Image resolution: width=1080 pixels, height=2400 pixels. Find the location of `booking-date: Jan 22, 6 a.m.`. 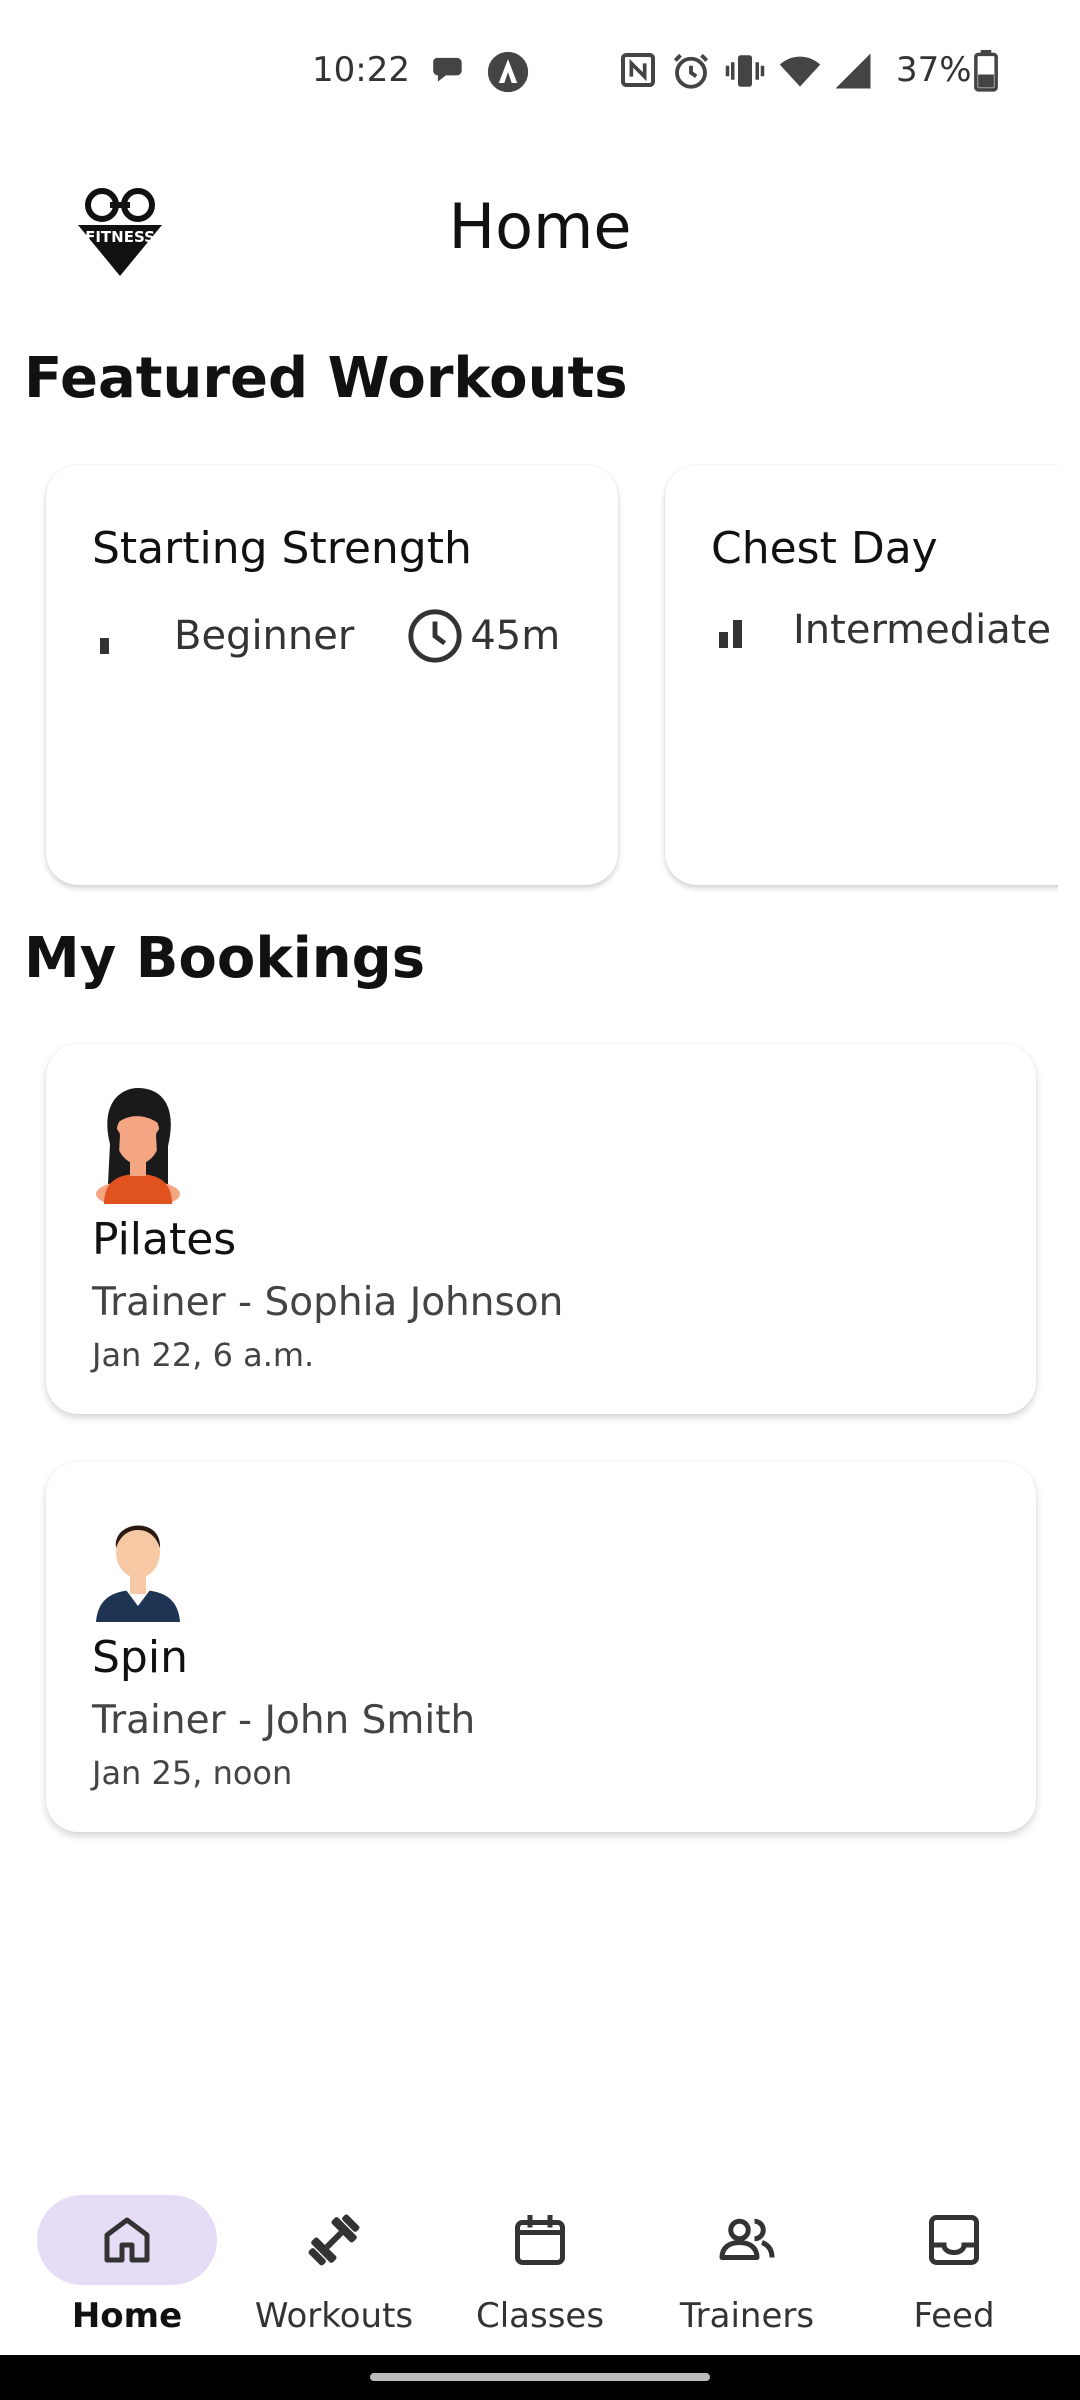

booking-date: Jan 22, 6 a.m. is located at coordinates (203, 1355).